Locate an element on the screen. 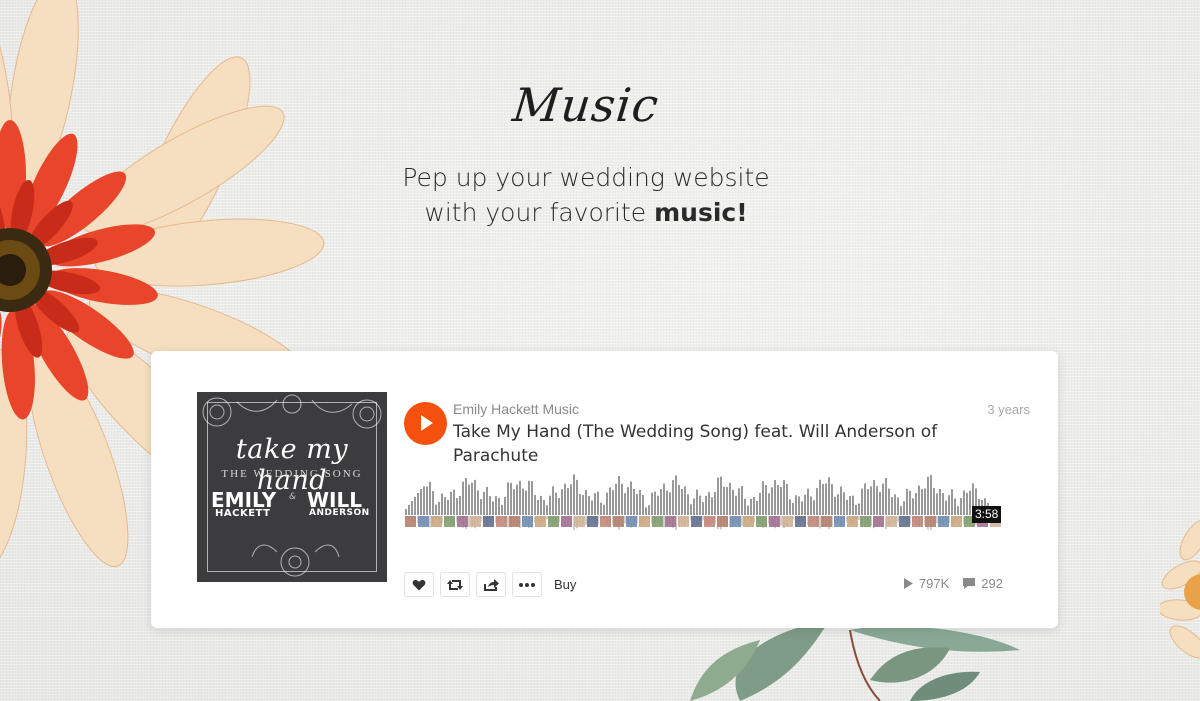 The height and width of the screenshot is (701, 1200). like-button is located at coordinates (419, 584).